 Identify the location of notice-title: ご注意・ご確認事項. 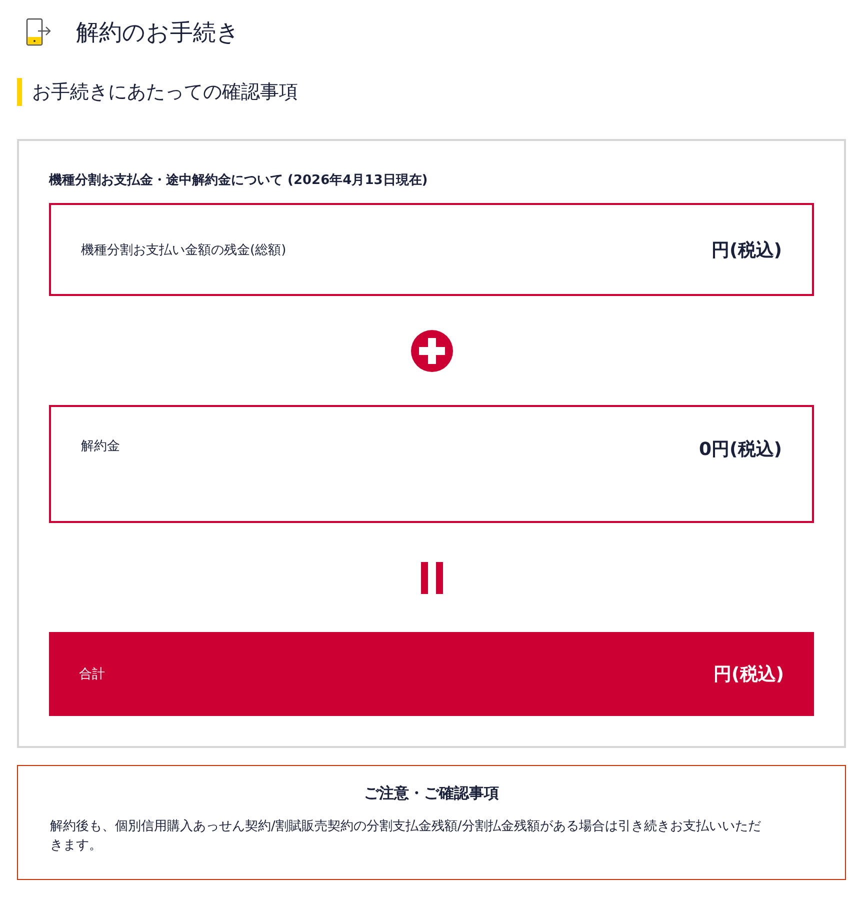
(431, 793).